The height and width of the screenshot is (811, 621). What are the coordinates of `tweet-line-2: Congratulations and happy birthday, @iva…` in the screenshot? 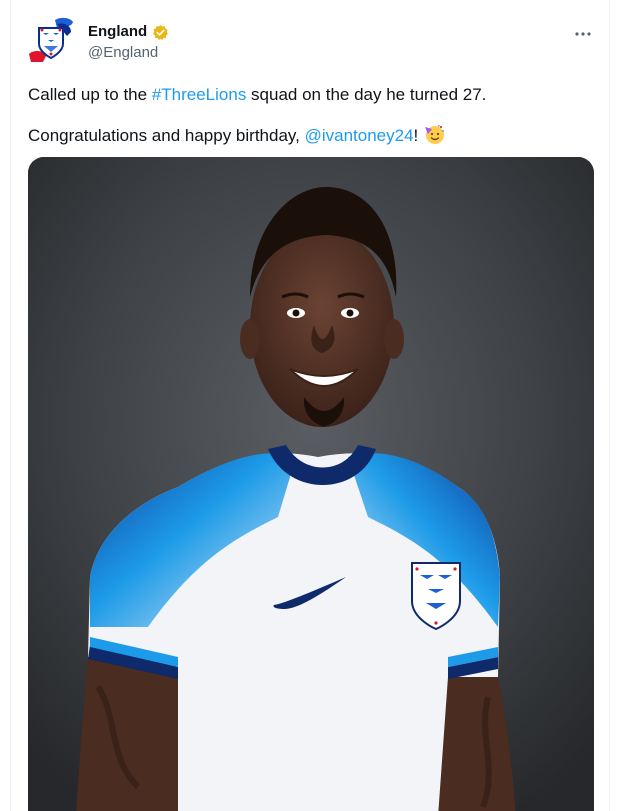 It's located at (313, 137).